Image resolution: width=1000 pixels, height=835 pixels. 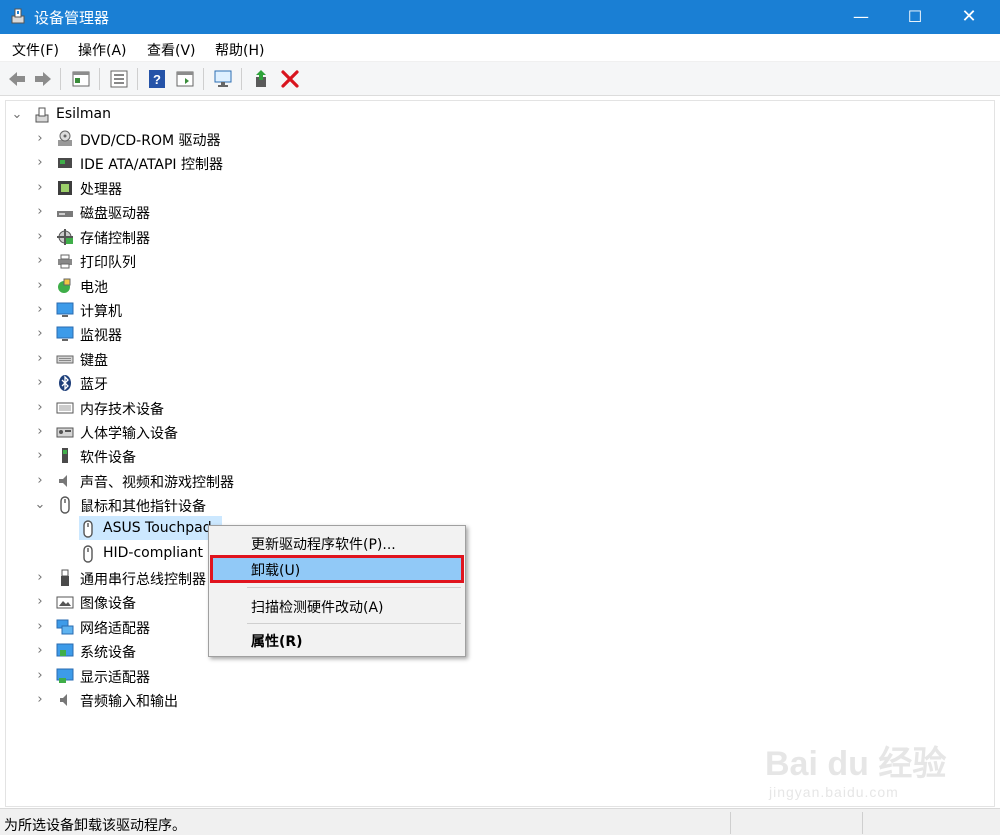 I want to click on list-view-icon, so click(x=119, y=79).